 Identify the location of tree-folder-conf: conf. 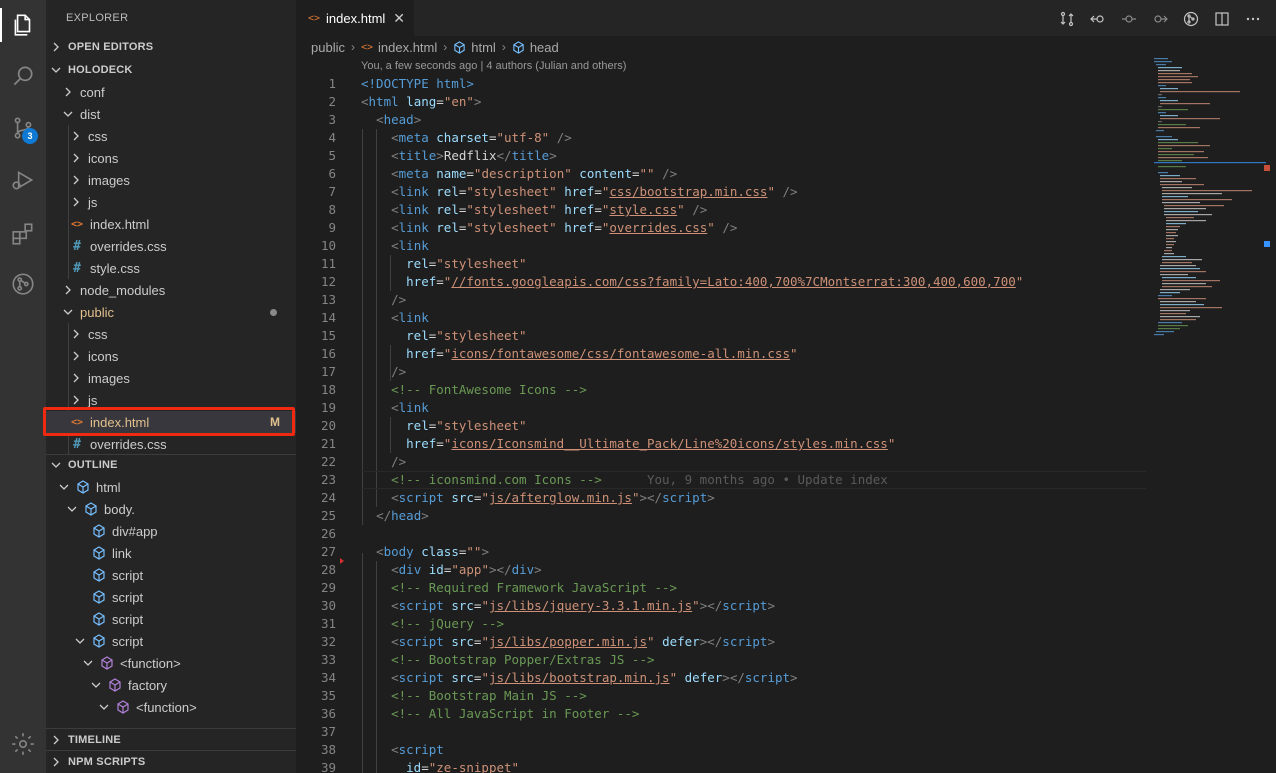
(171, 92).